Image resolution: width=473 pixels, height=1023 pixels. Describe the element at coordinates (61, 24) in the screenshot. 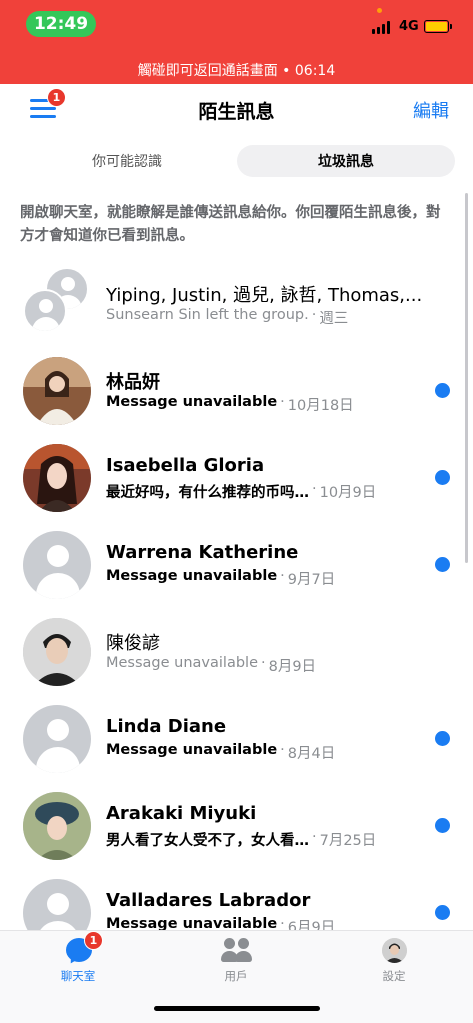

I see `status-time: 12:49` at that location.